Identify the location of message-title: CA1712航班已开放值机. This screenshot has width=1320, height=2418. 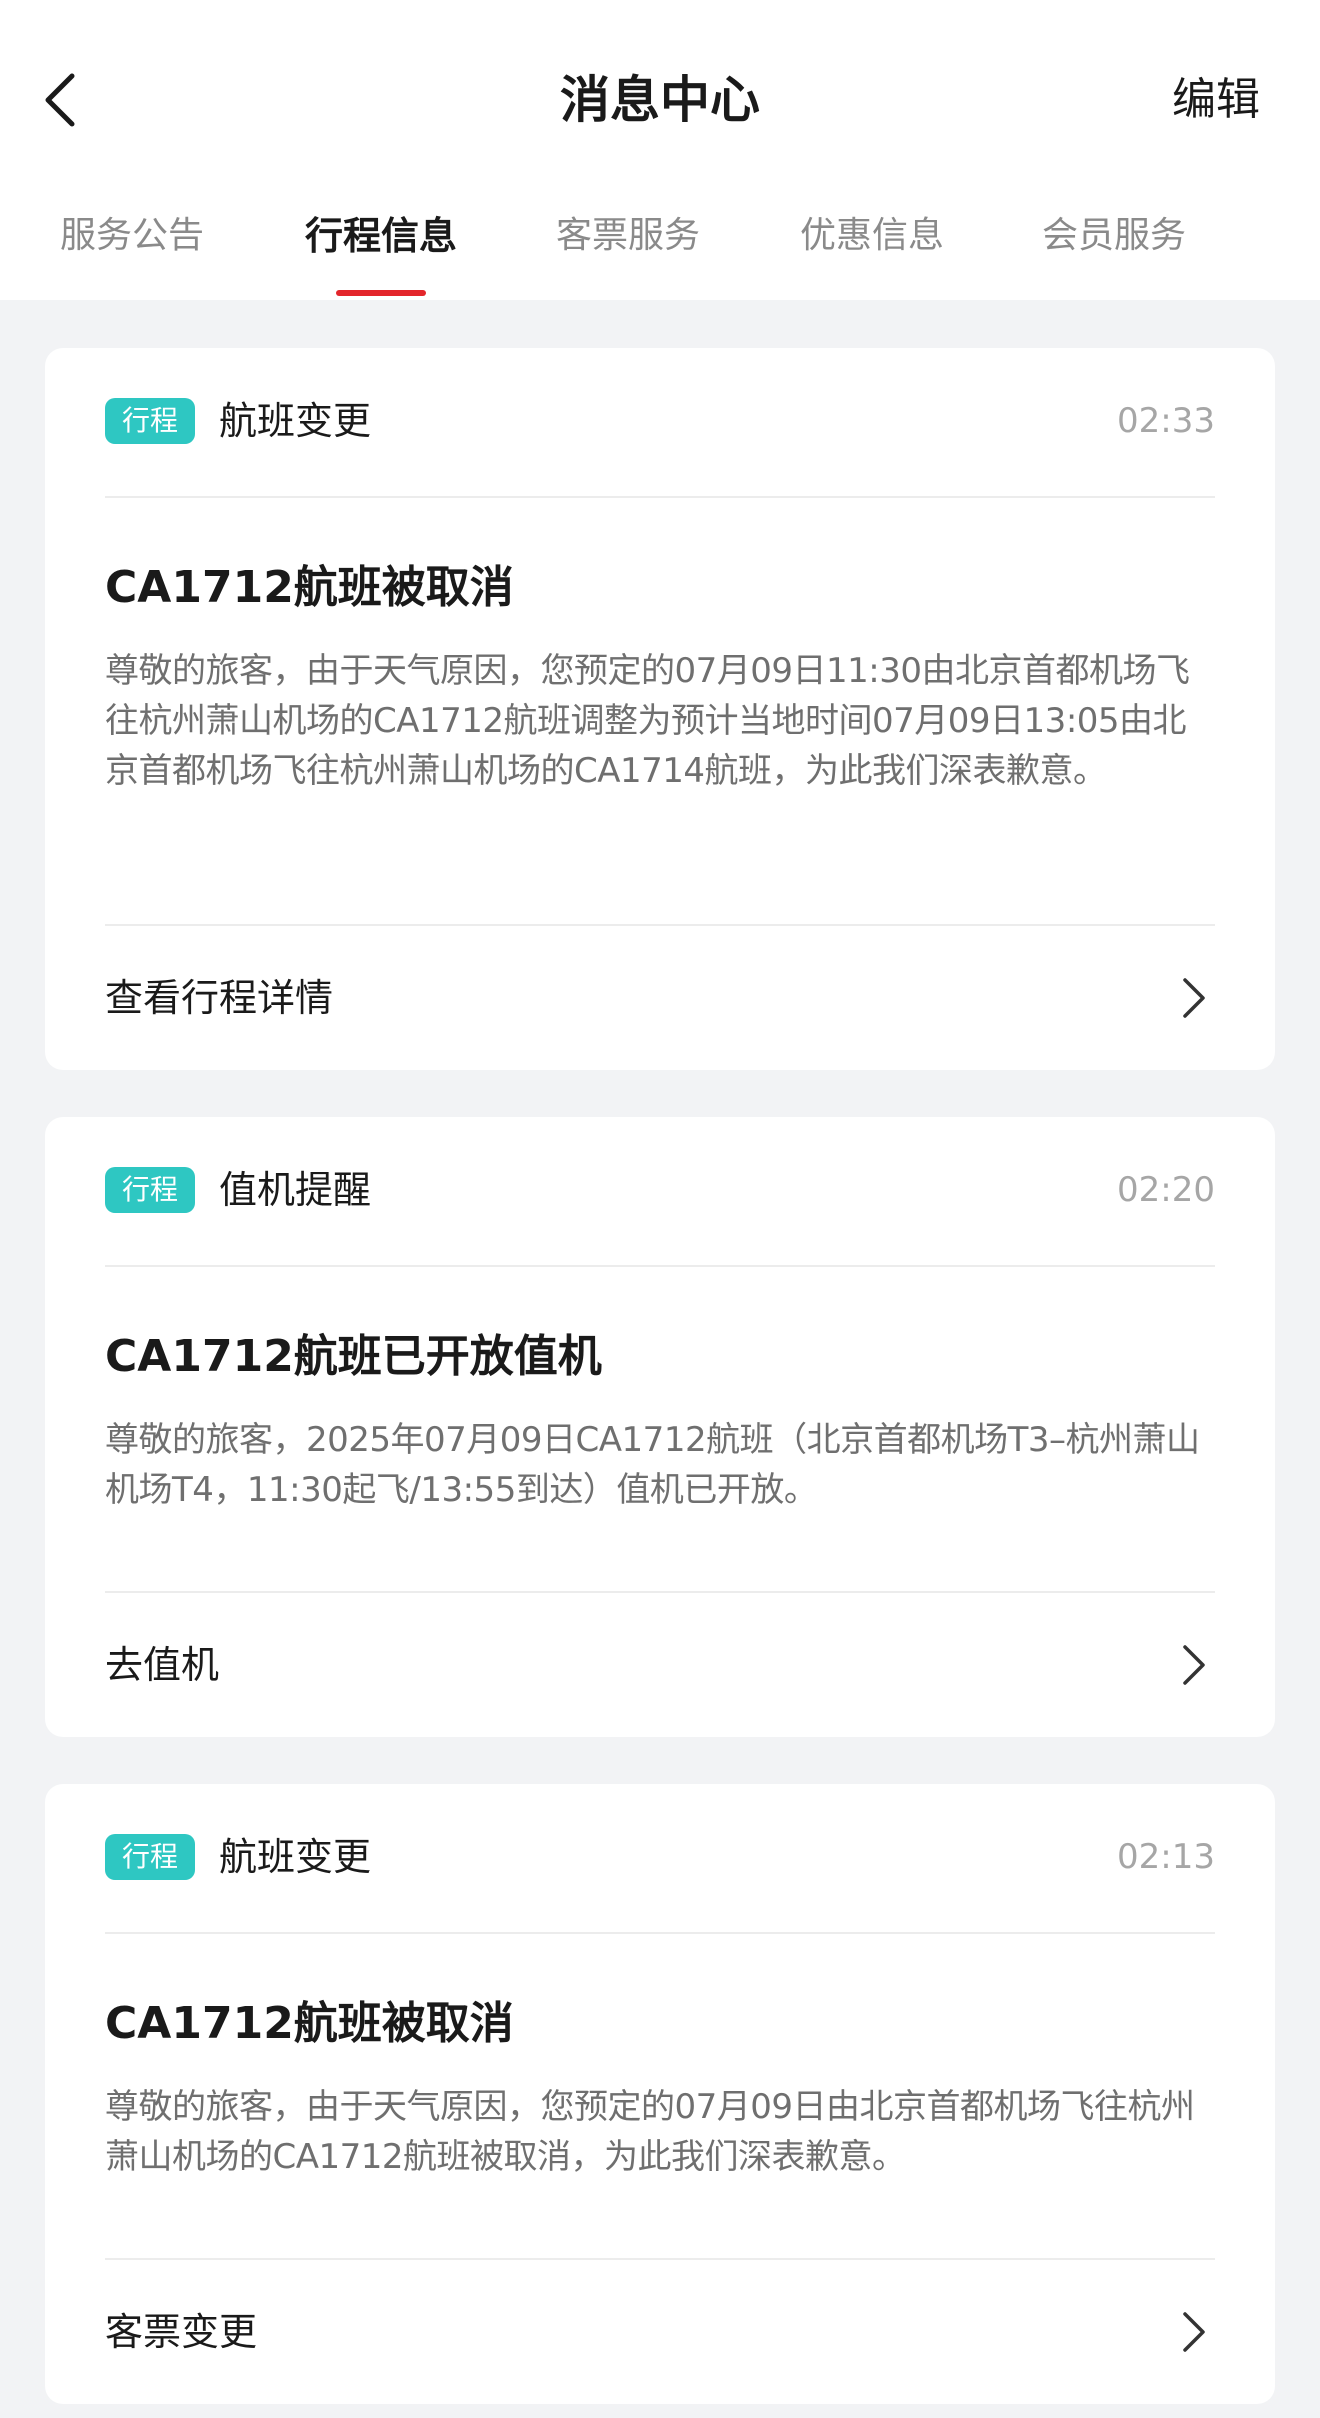
(353, 1356).